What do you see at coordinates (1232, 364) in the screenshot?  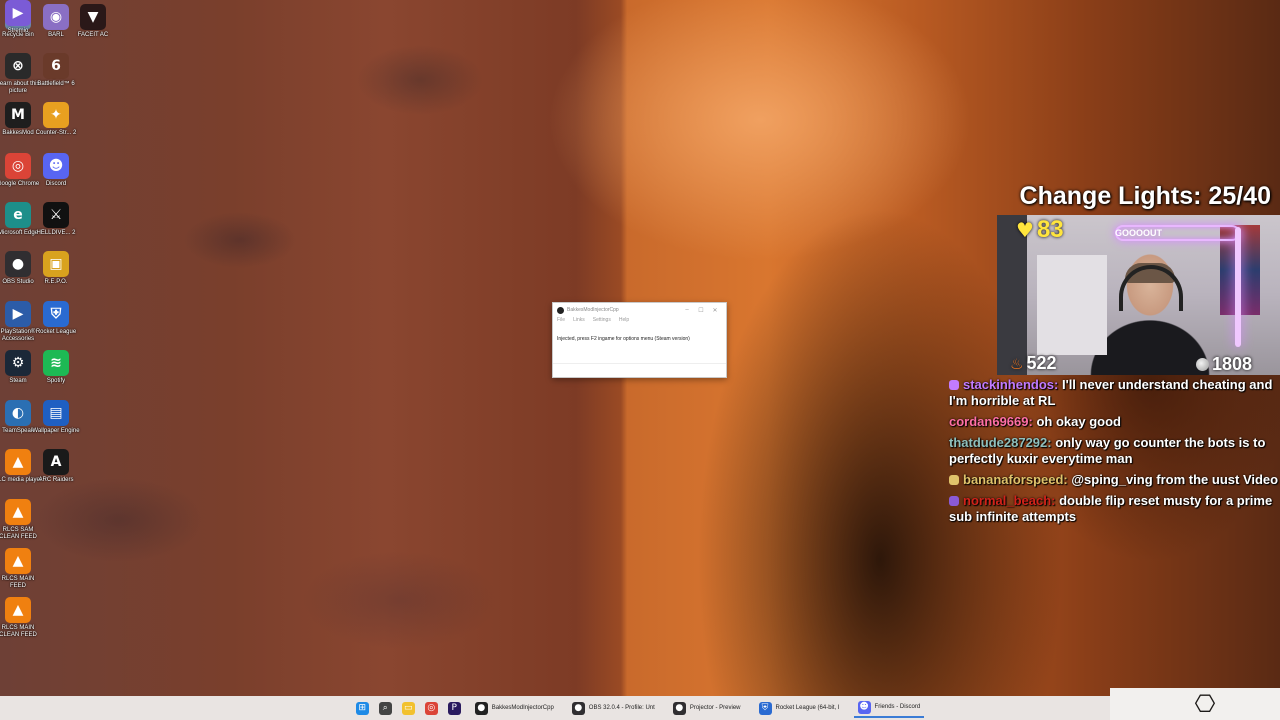 I see `coins-count: 1808` at bounding box center [1232, 364].